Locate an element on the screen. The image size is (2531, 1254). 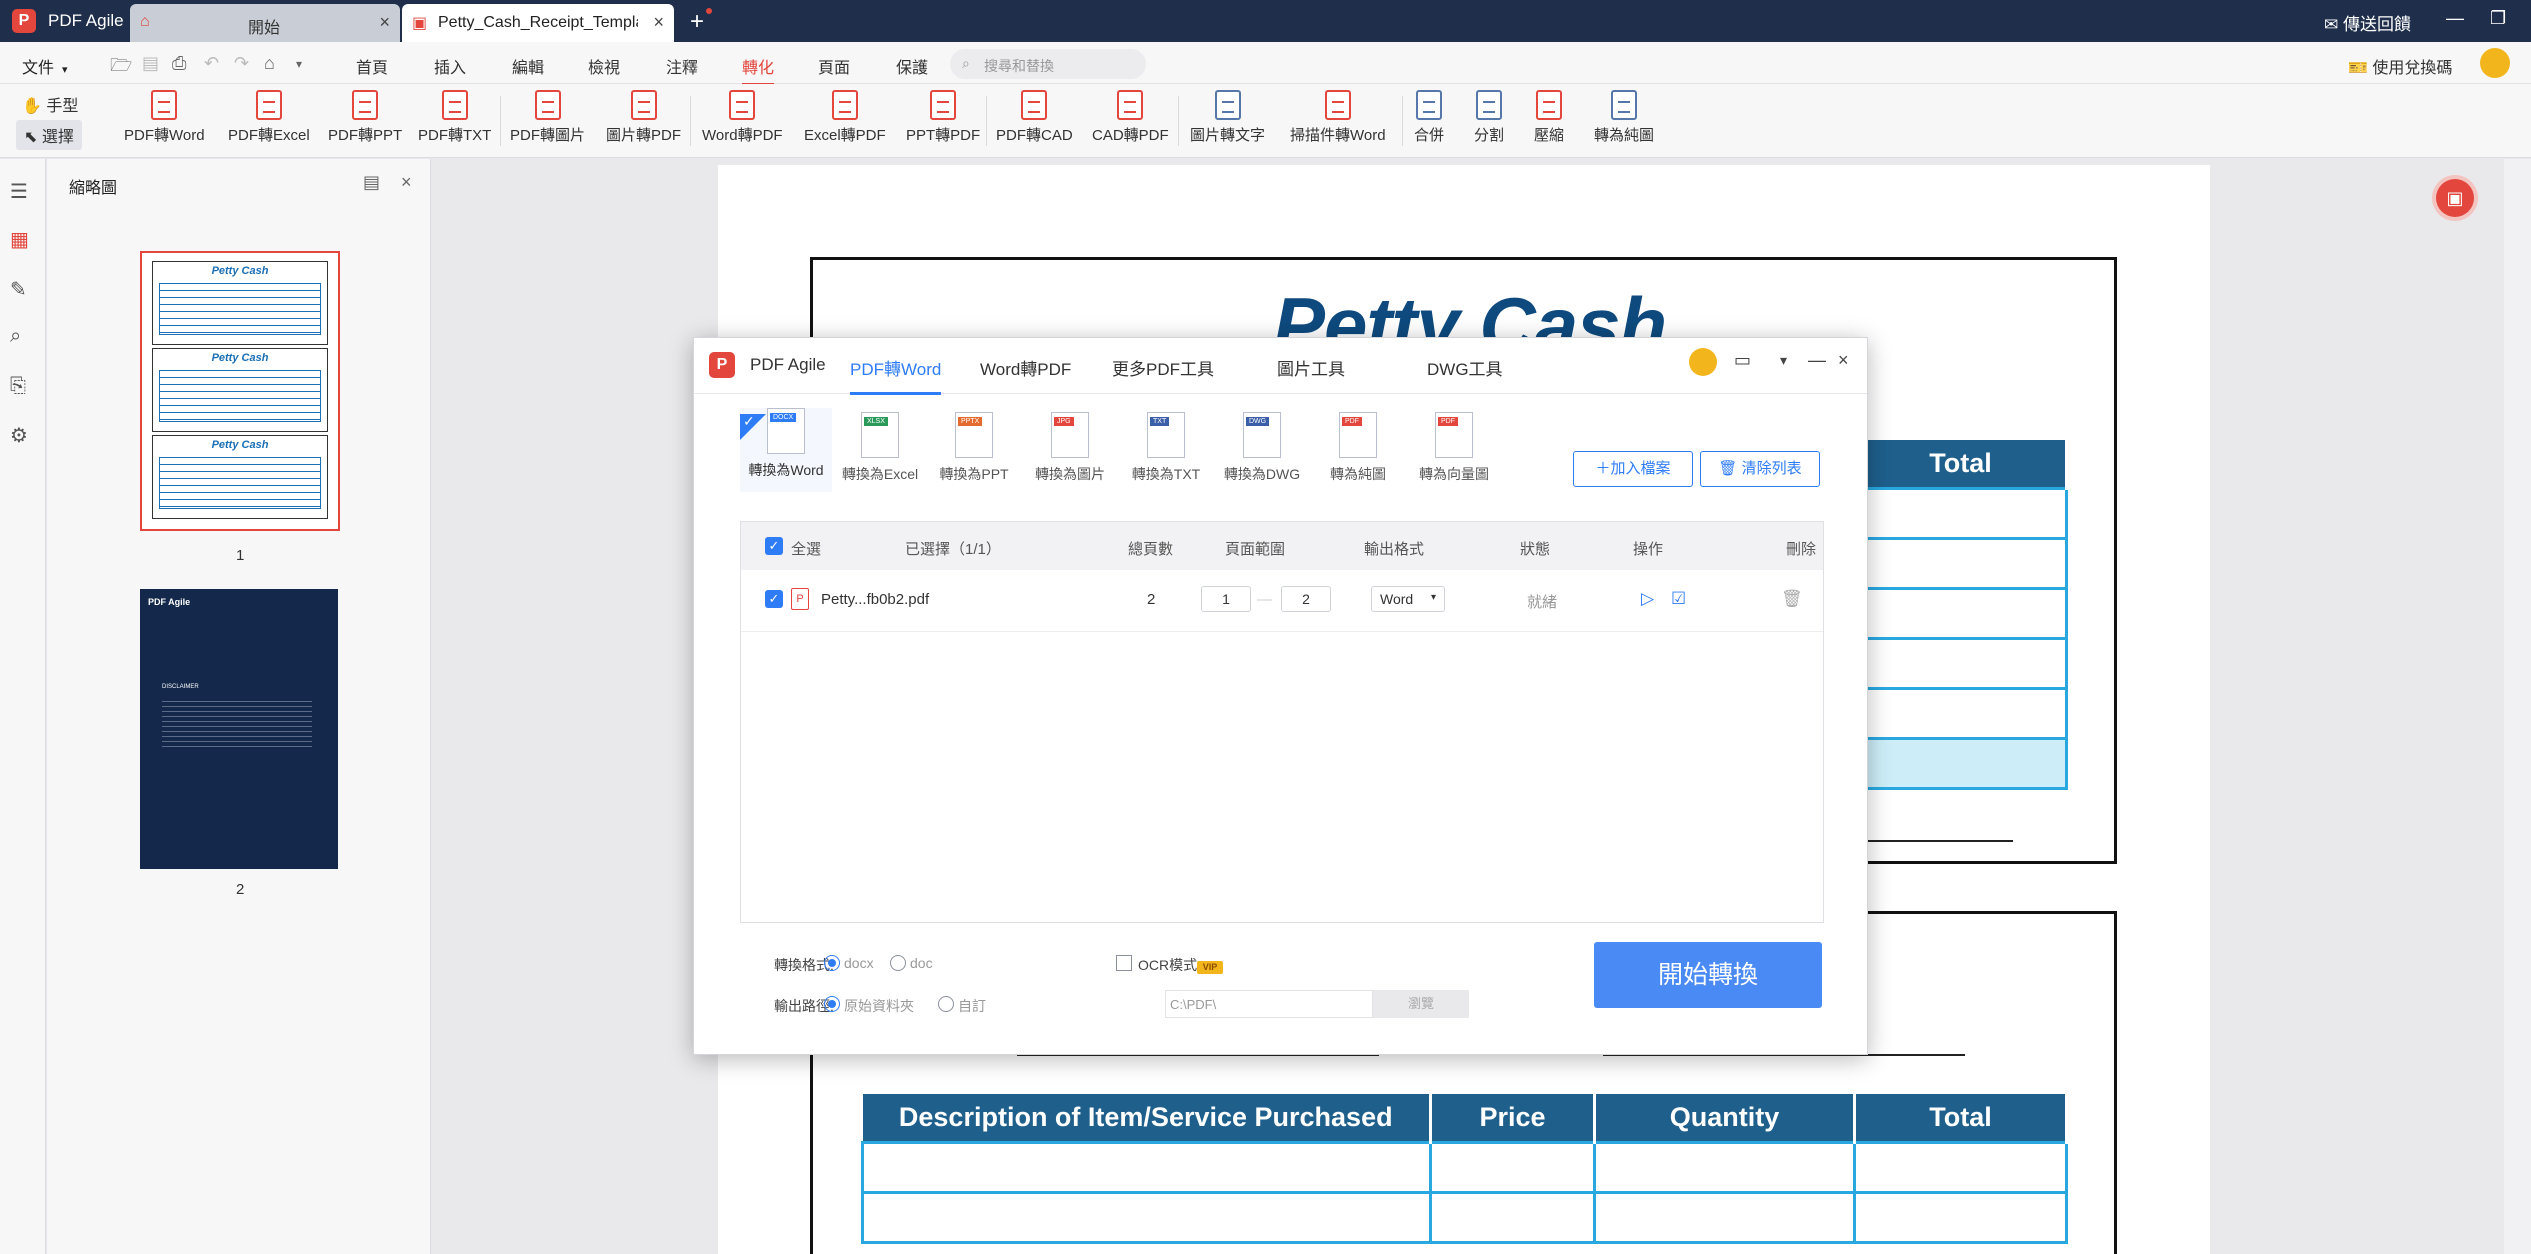
mode-to-vector: PDF 轉為向量圖 is located at coordinates (1454, 448).